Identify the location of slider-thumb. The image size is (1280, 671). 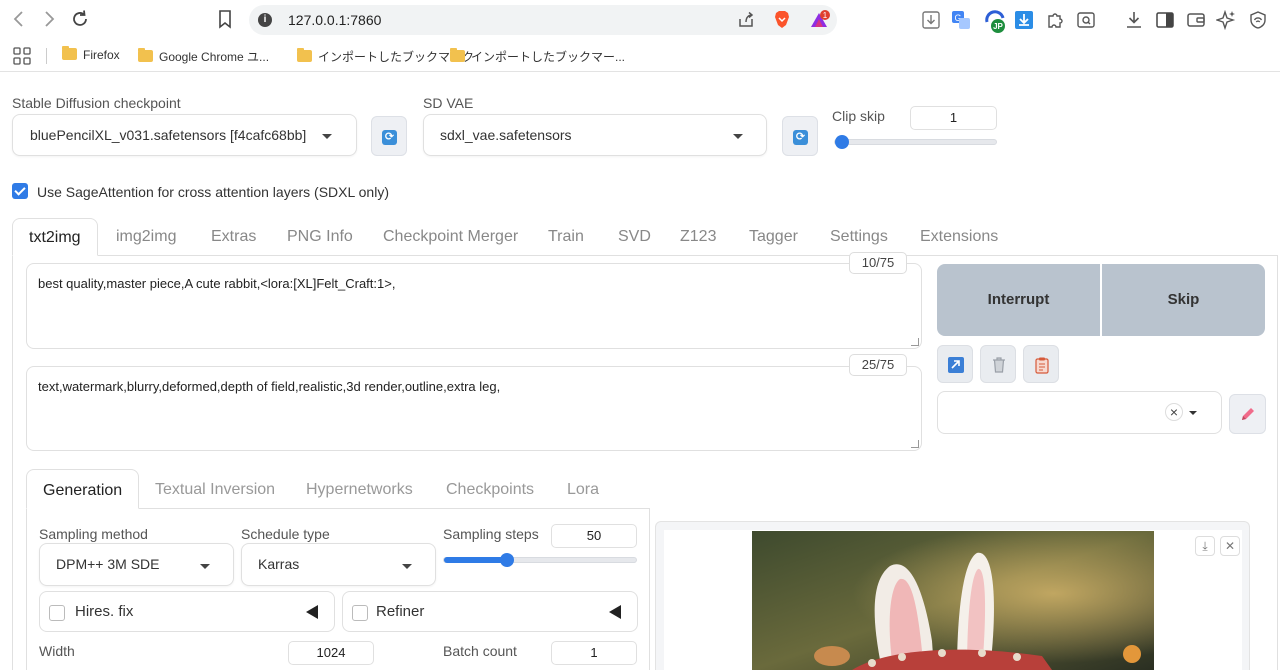
(842, 142).